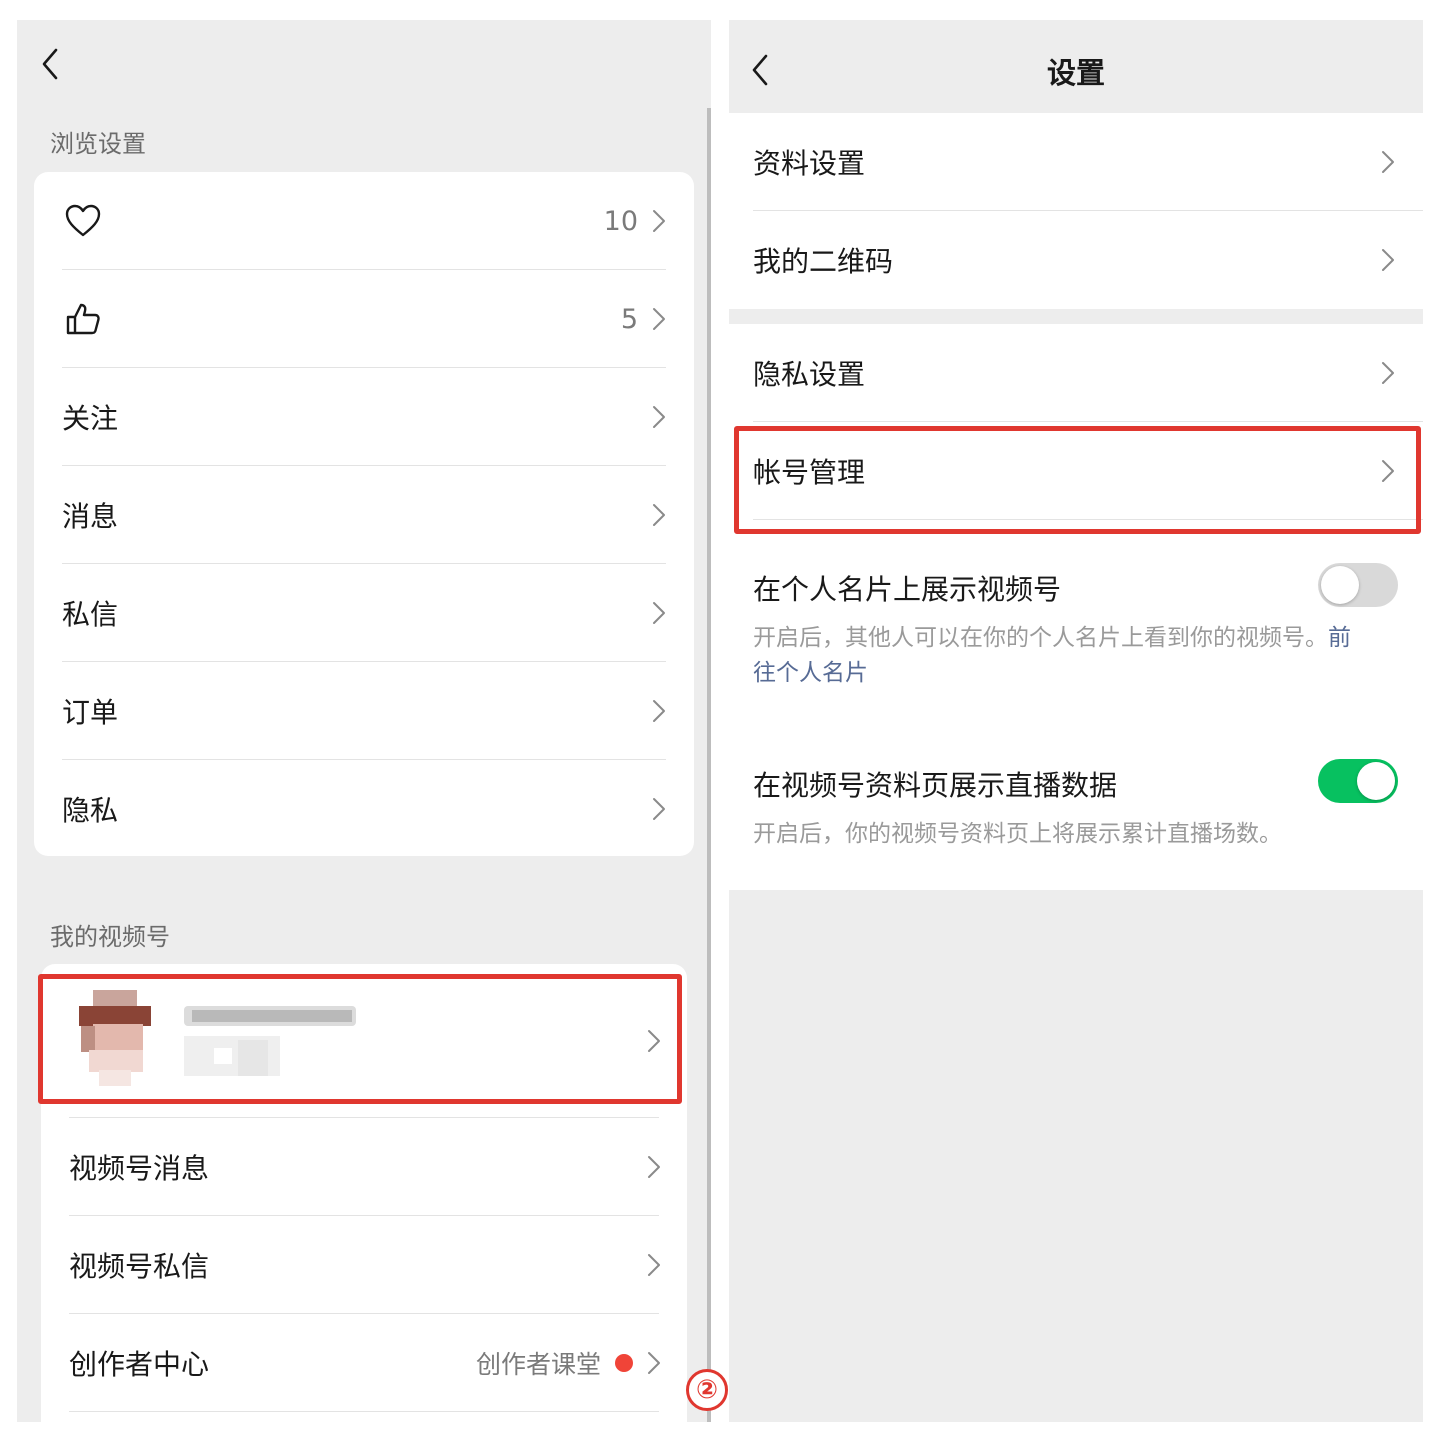  Describe the element at coordinates (1077, 480) in the screenshot. I see `highlight-account-management` at that location.